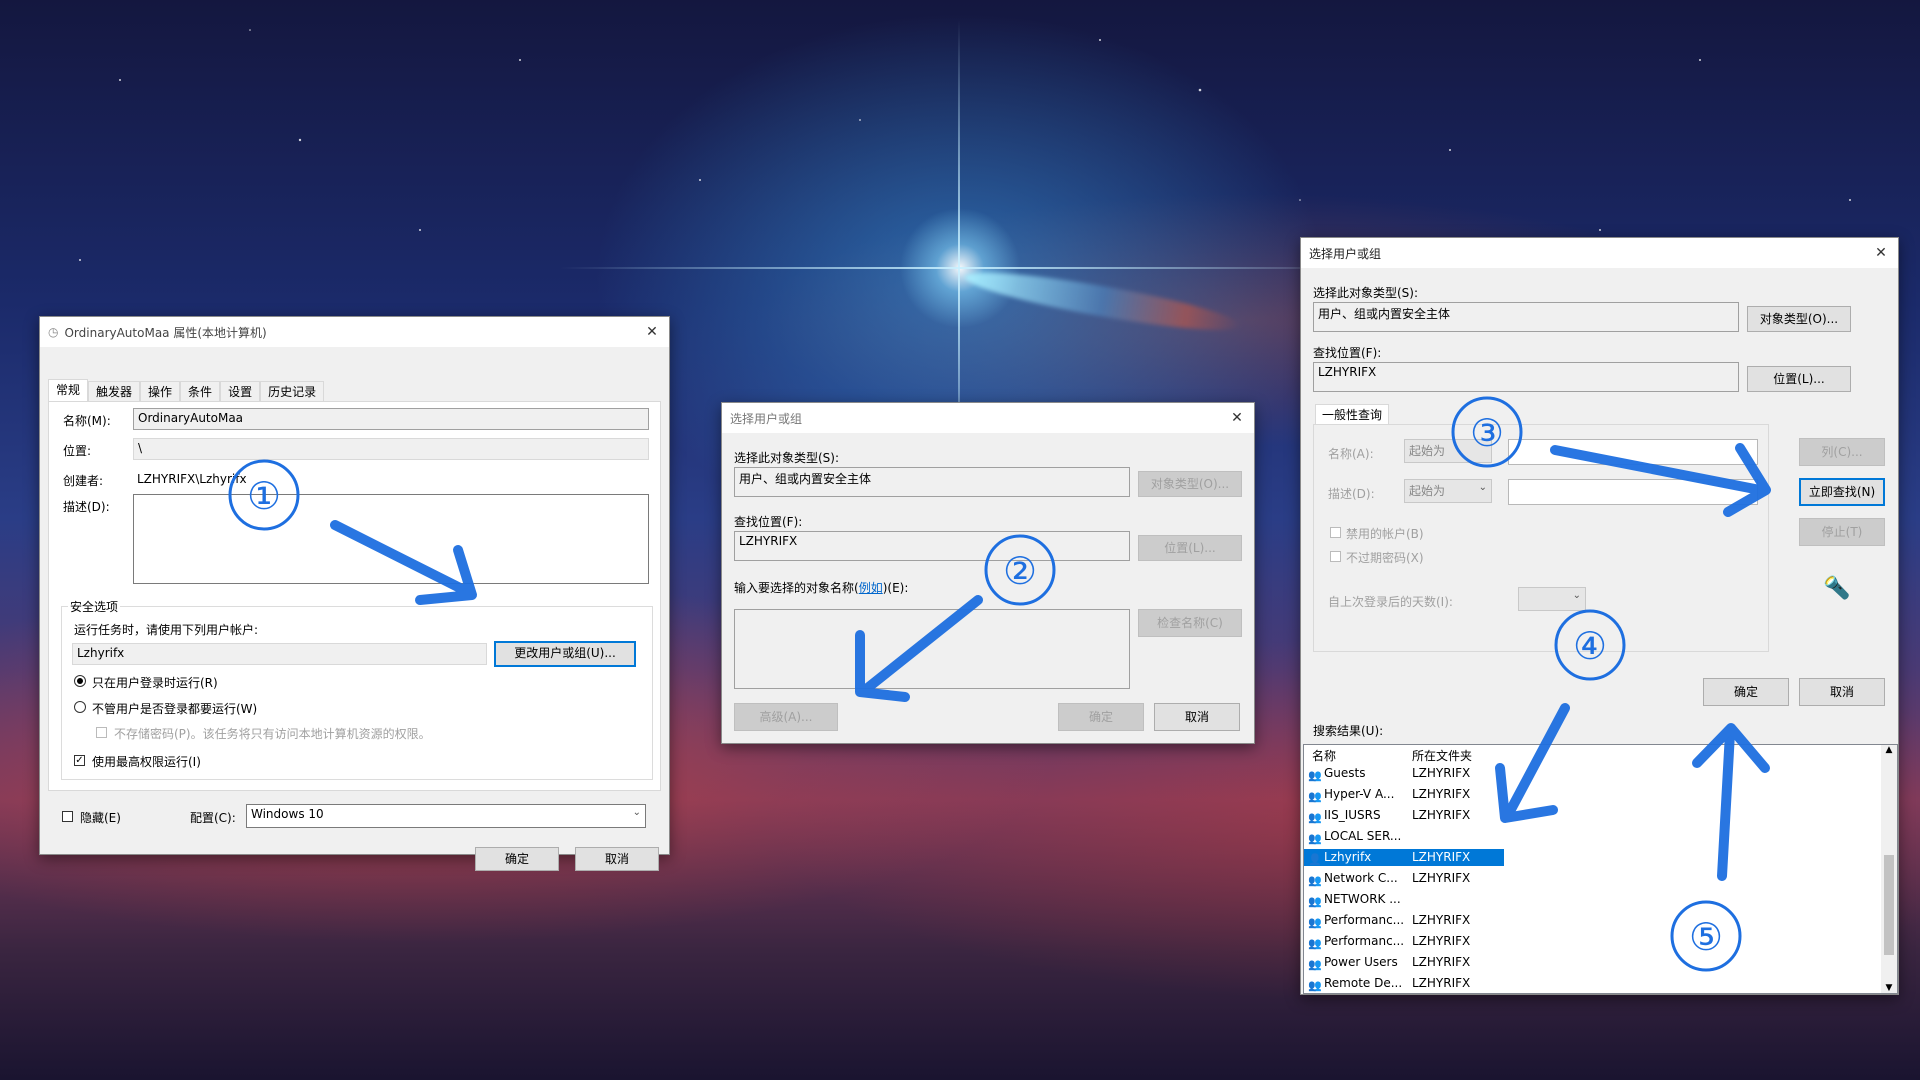 This screenshot has height=1080, width=1920. I want to click on tab-strip: 常规 触发器 操作 条件 设置 历史记录, so click(186, 390).